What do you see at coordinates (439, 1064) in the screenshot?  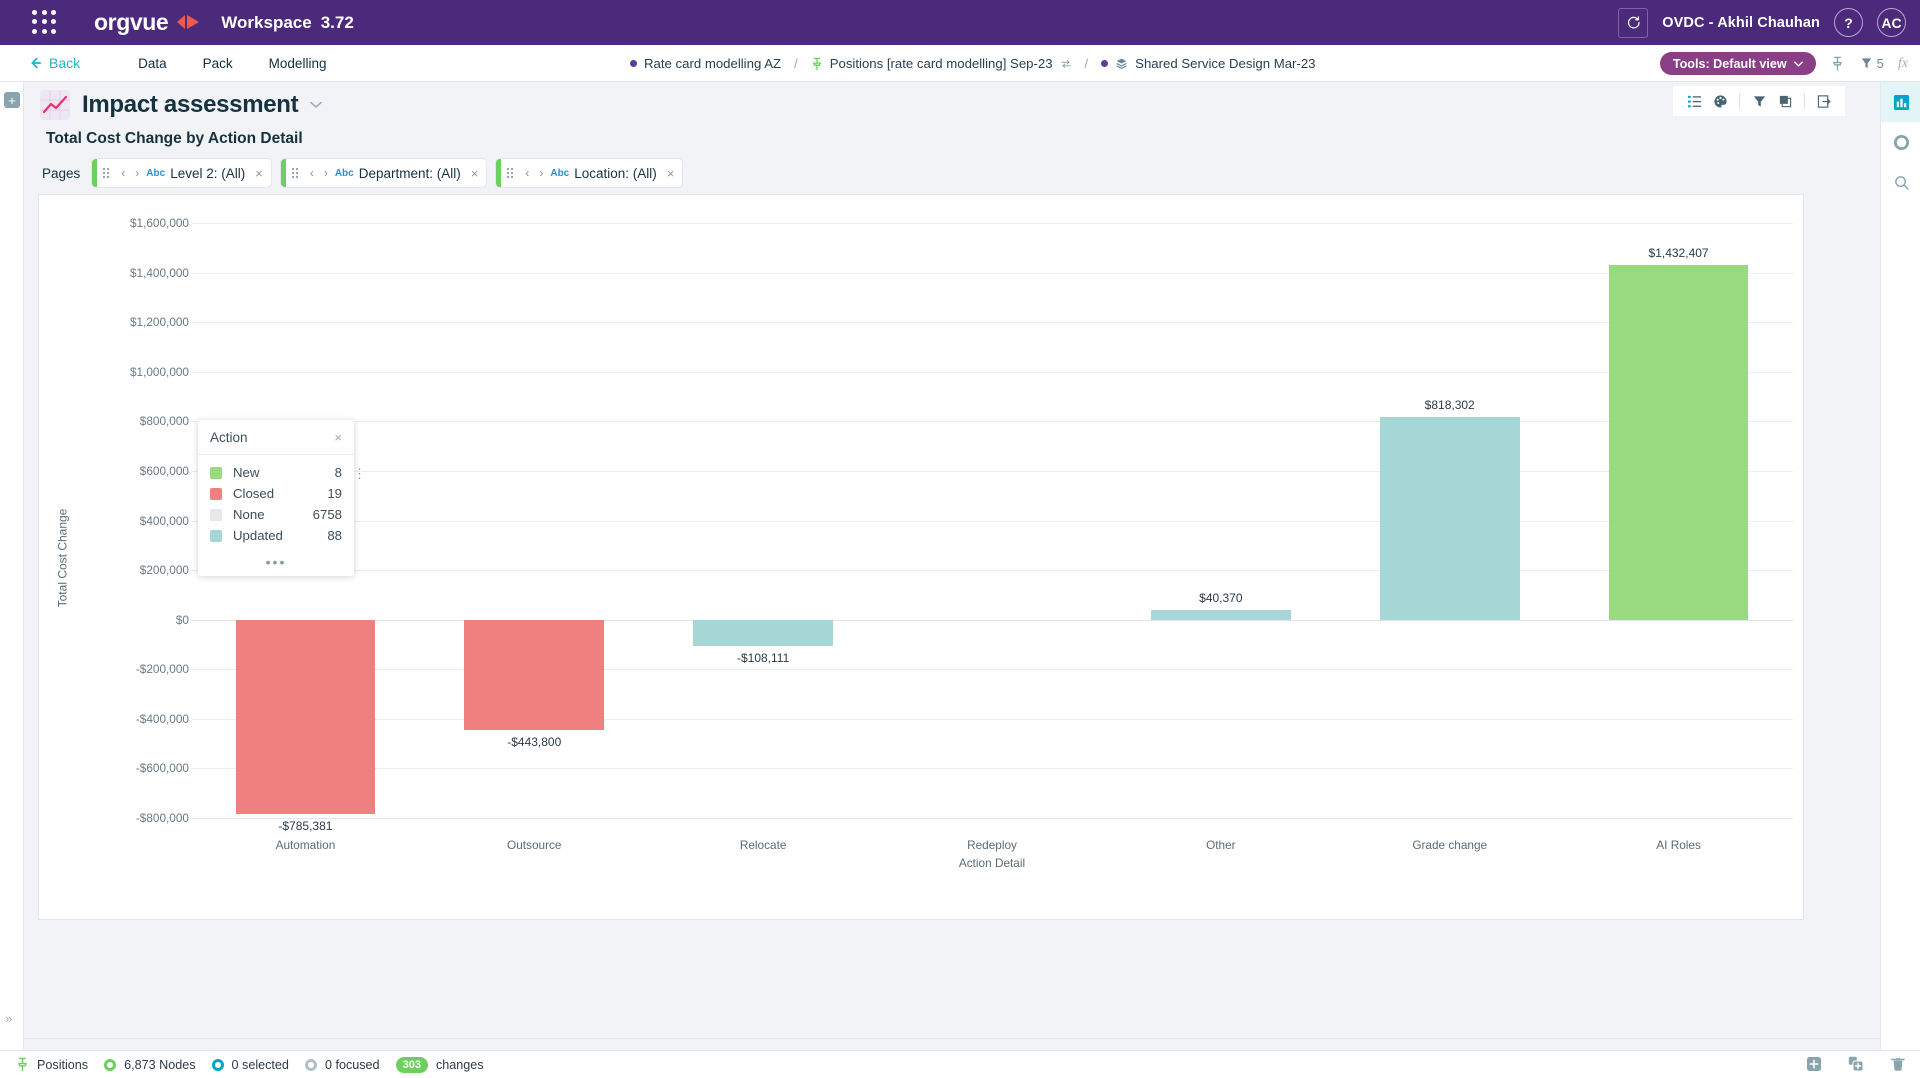 I see `status-changes: 303 changes` at bounding box center [439, 1064].